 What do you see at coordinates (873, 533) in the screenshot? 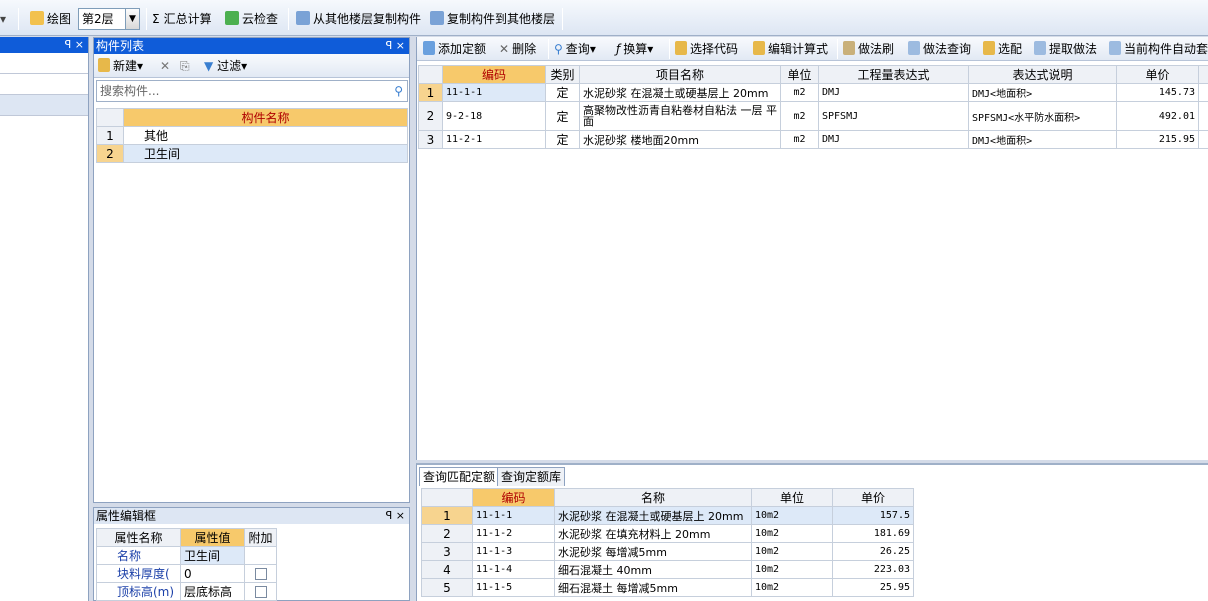
I see `unit-price-cell: 181.69` at bounding box center [873, 533].